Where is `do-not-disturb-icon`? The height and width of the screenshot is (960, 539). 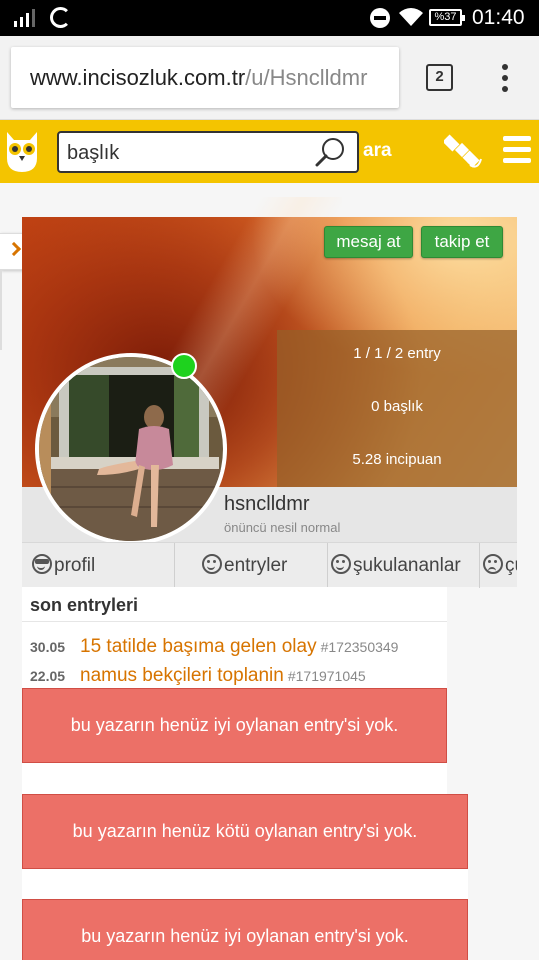
do-not-disturb-icon is located at coordinates (380, 18).